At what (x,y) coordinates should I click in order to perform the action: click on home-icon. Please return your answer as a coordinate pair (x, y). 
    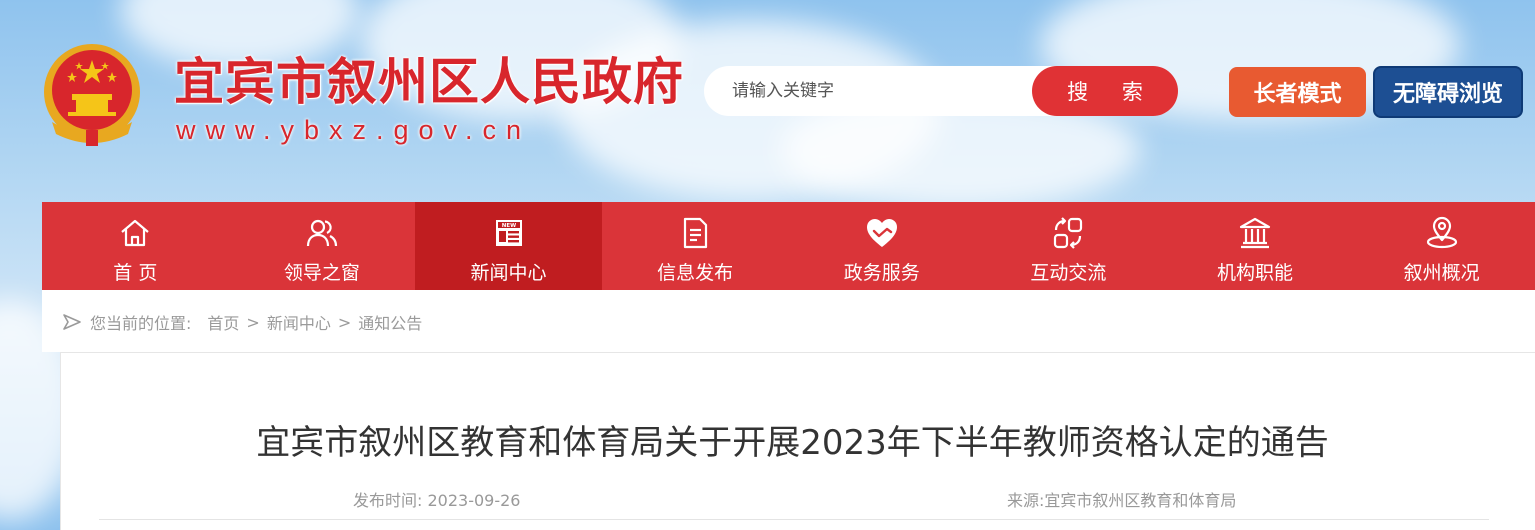
    Looking at the image, I should click on (135, 233).